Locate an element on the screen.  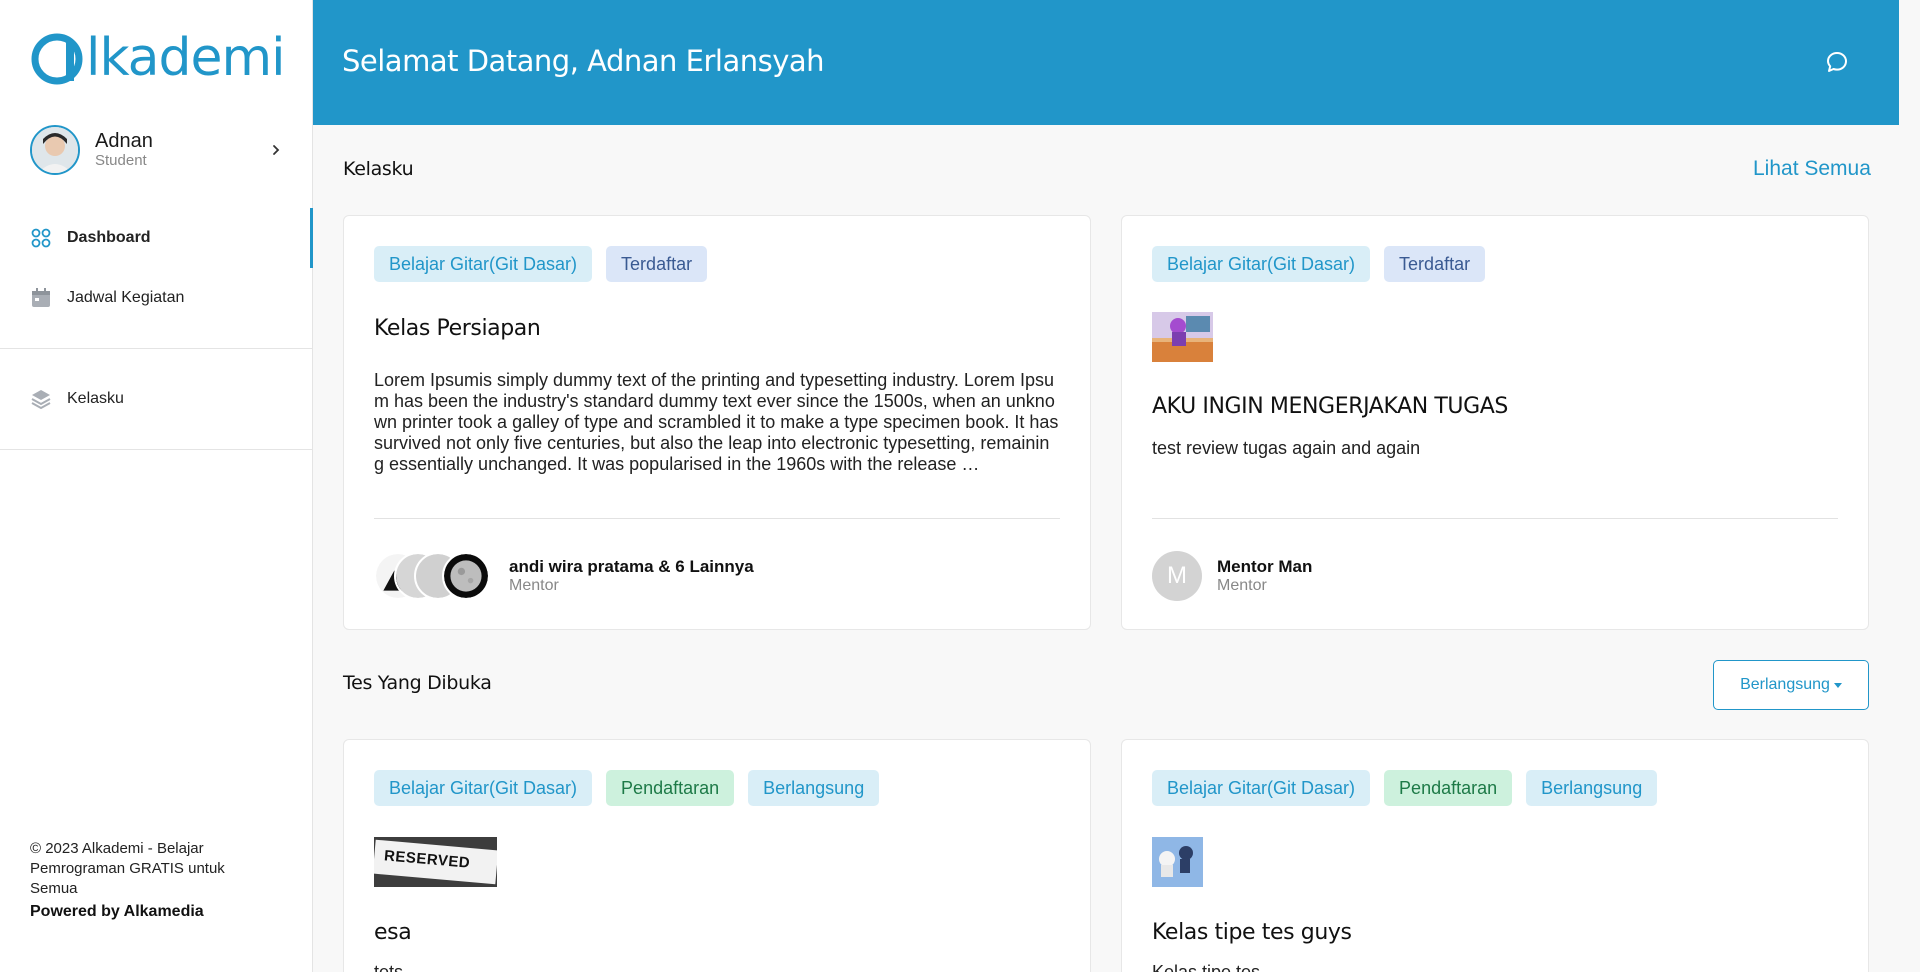
footer-powered: Powered by Alkamedia is located at coordinates (117, 911).